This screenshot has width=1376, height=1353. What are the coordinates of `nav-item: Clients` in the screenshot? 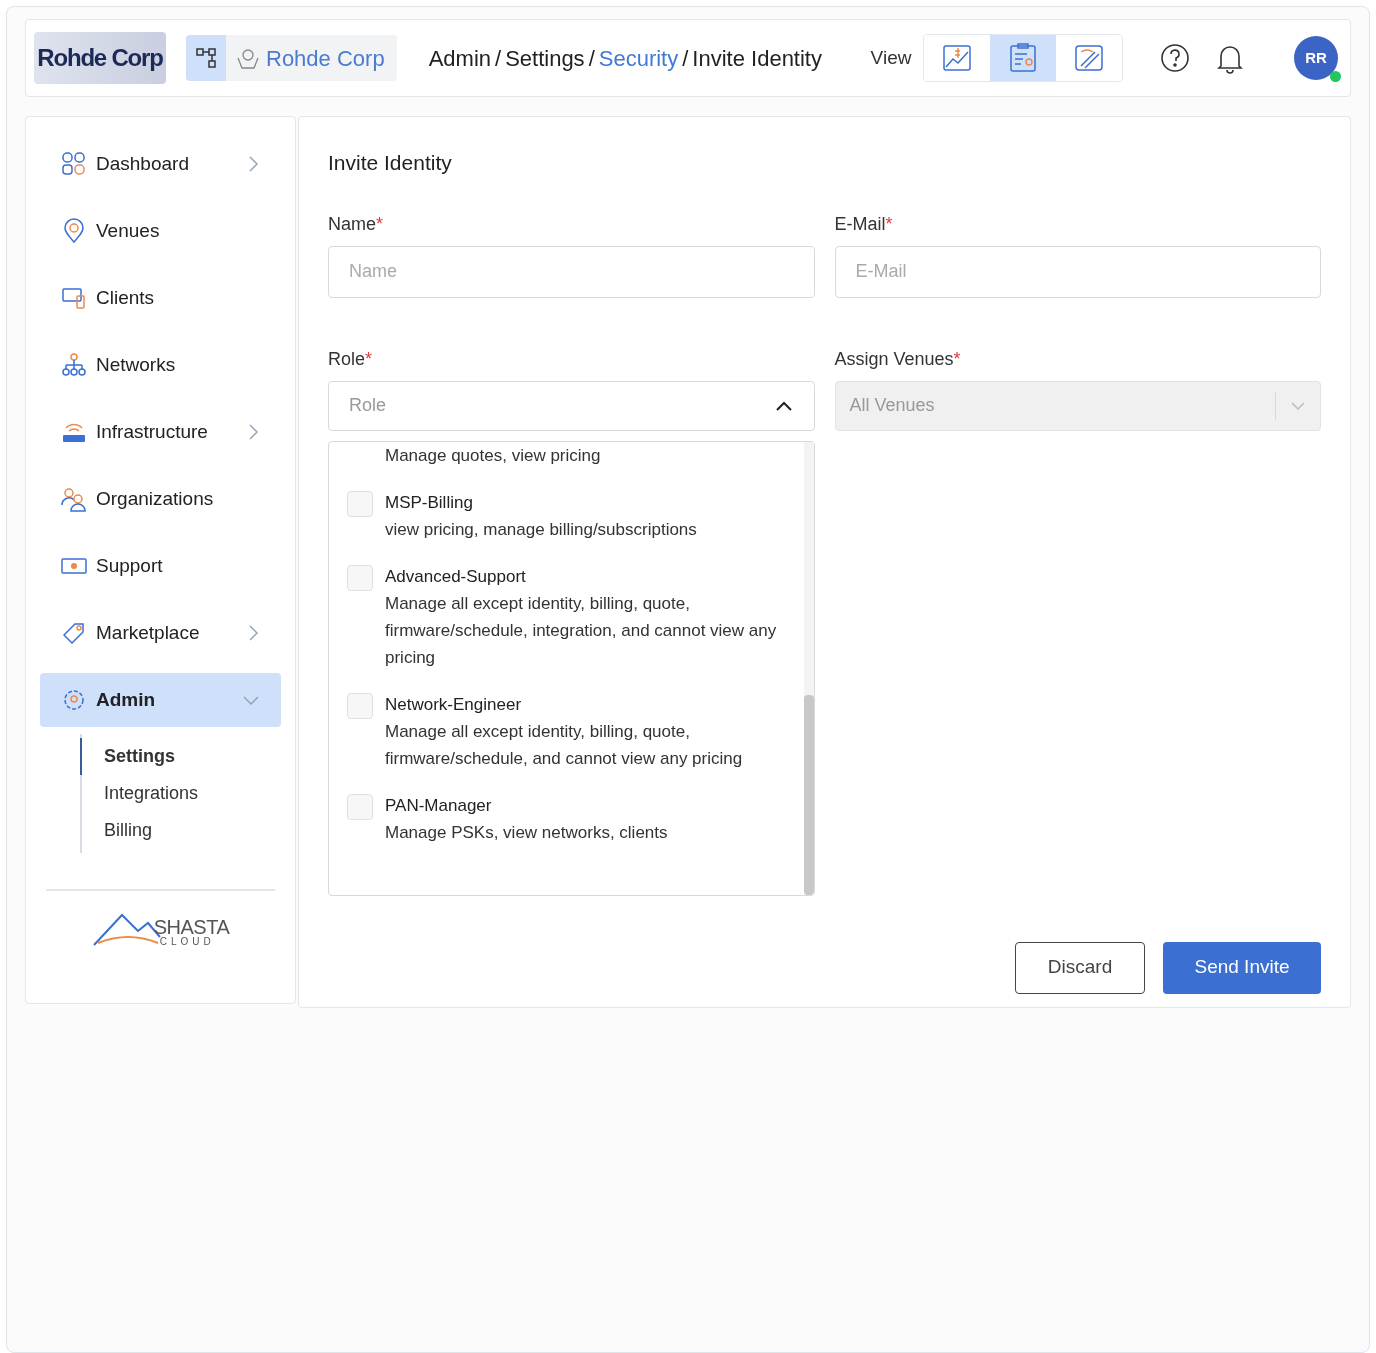 It's located at (160, 298).